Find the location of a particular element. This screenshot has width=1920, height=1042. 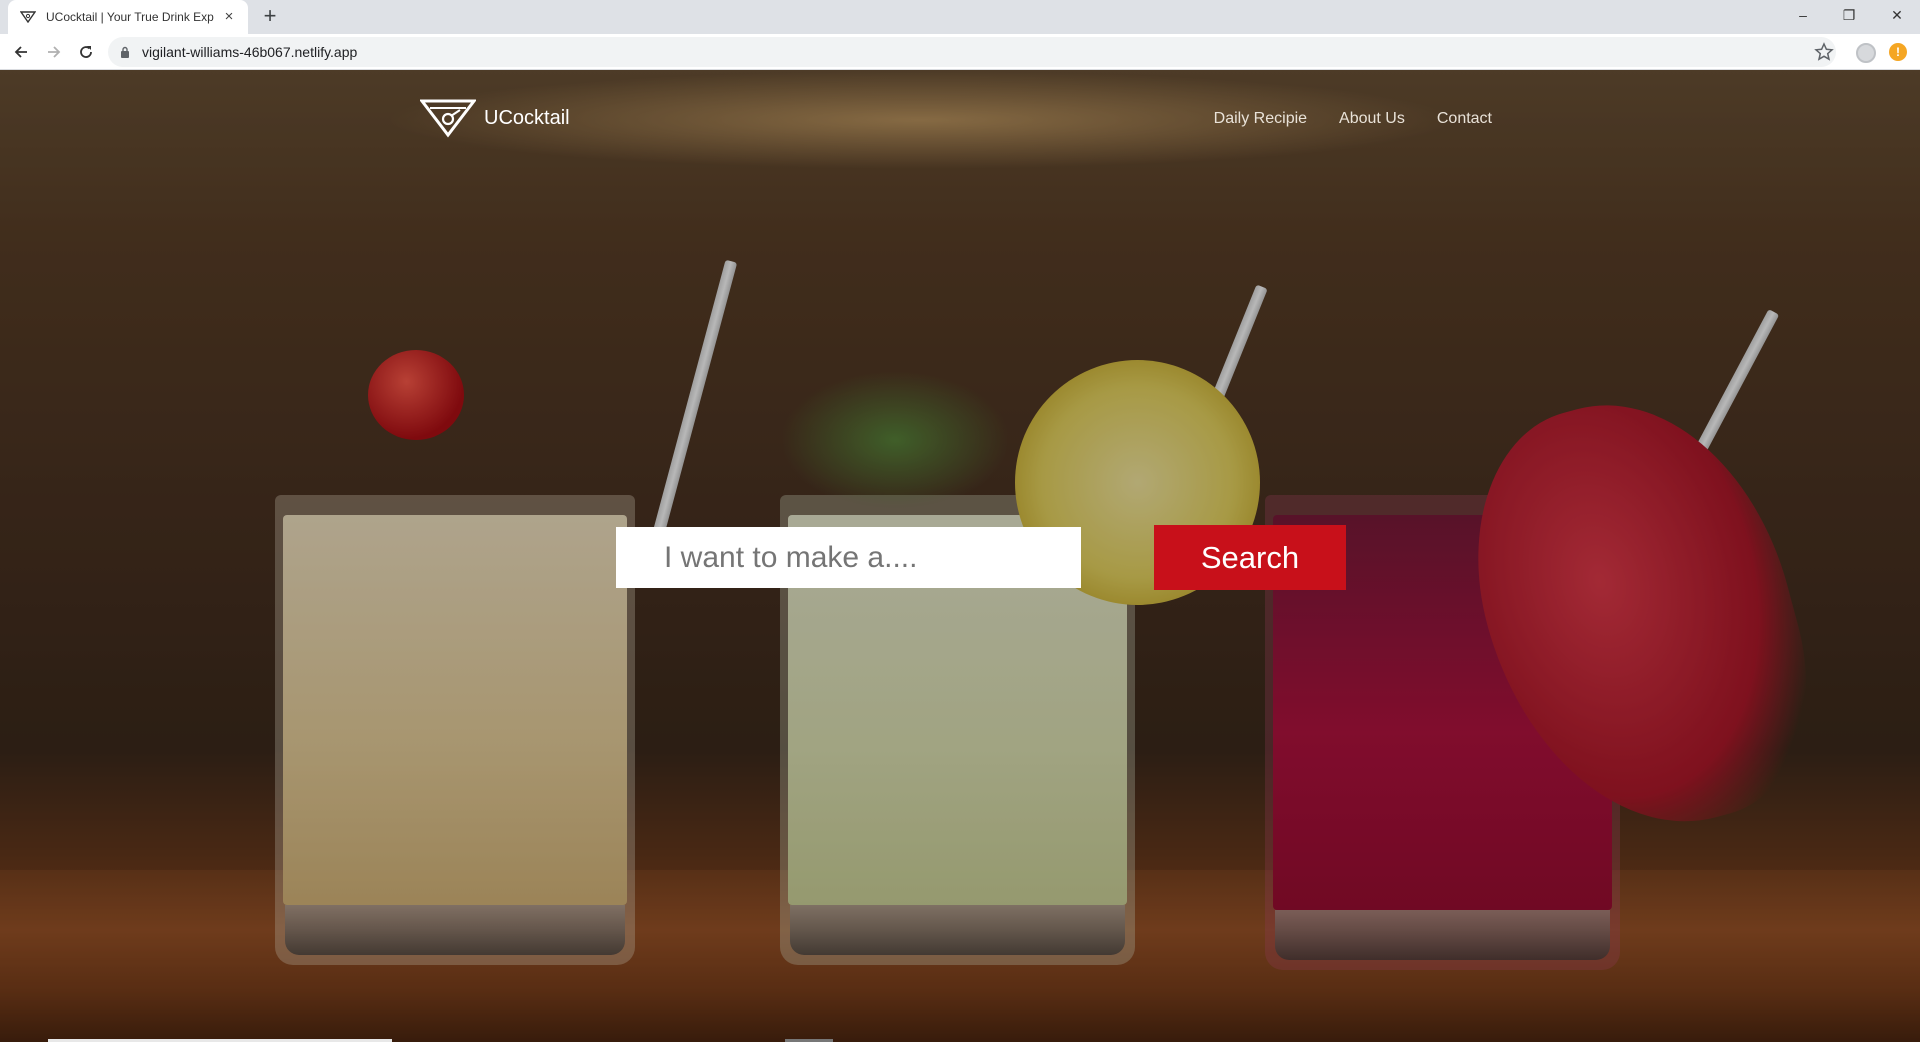

main-nav: Daily Recipie About Us Contact is located at coordinates (1353, 119).